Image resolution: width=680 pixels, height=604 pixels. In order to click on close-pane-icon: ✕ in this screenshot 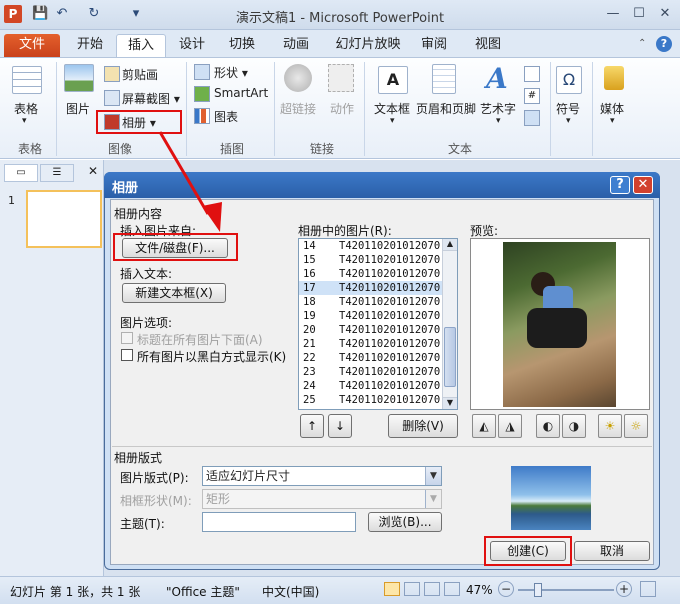, I will do `click(93, 171)`.